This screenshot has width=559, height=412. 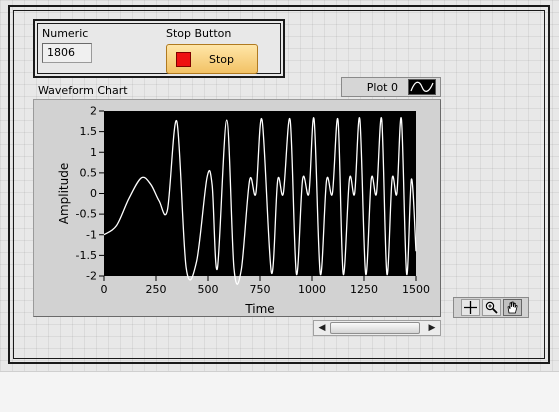 I want to click on scroll-right-icon: ▶, so click(x=432, y=328).